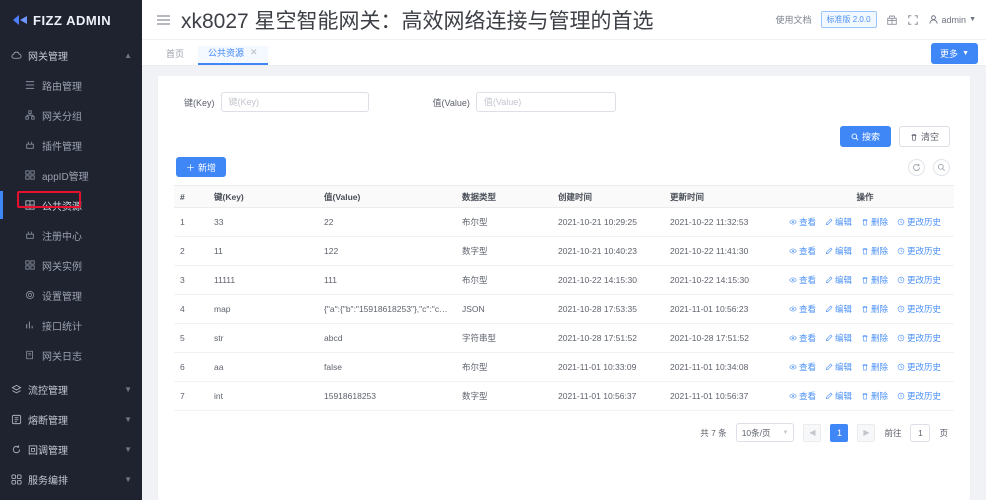 The image size is (986, 500). Describe the element at coordinates (71, 55) in the screenshot. I see `sidebar-group-gateway: 网关管理 ▲` at that location.